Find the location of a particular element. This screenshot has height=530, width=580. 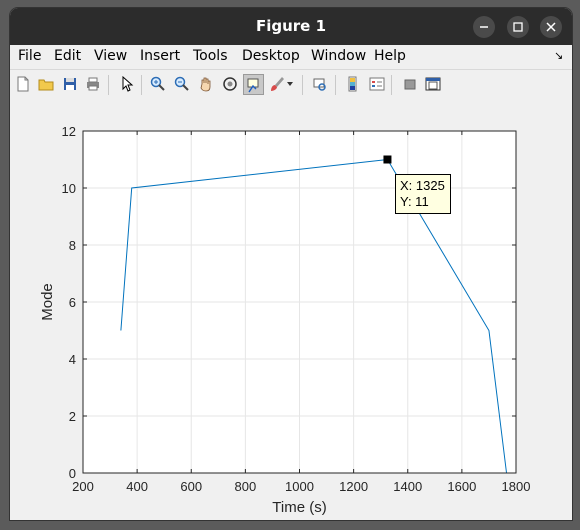

hide-plot-tools-icon is located at coordinates (410, 84).